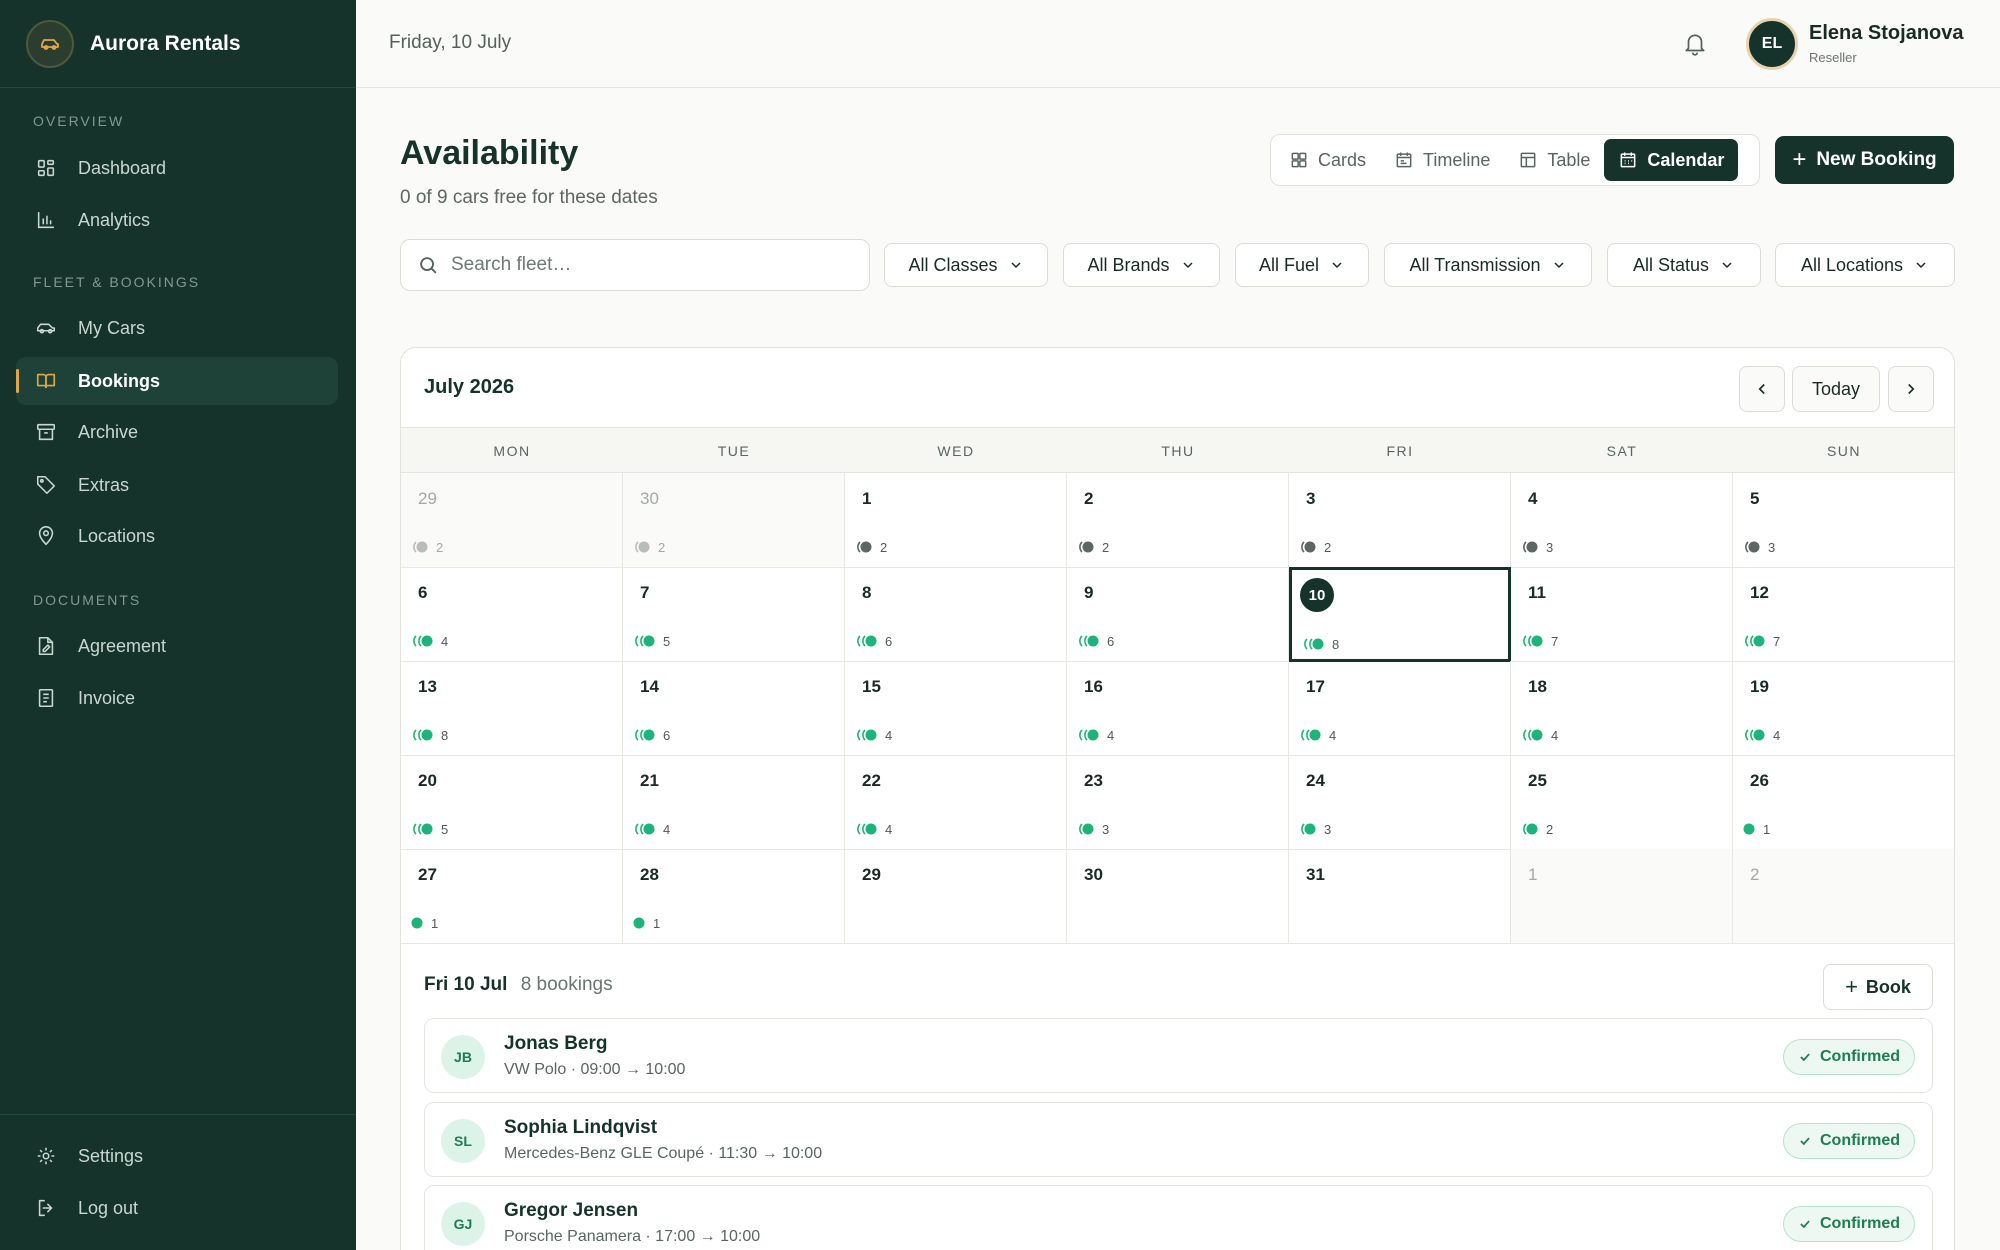  What do you see at coordinates (1539, 641) in the screenshot?
I see `availability-indicator: 7` at bounding box center [1539, 641].